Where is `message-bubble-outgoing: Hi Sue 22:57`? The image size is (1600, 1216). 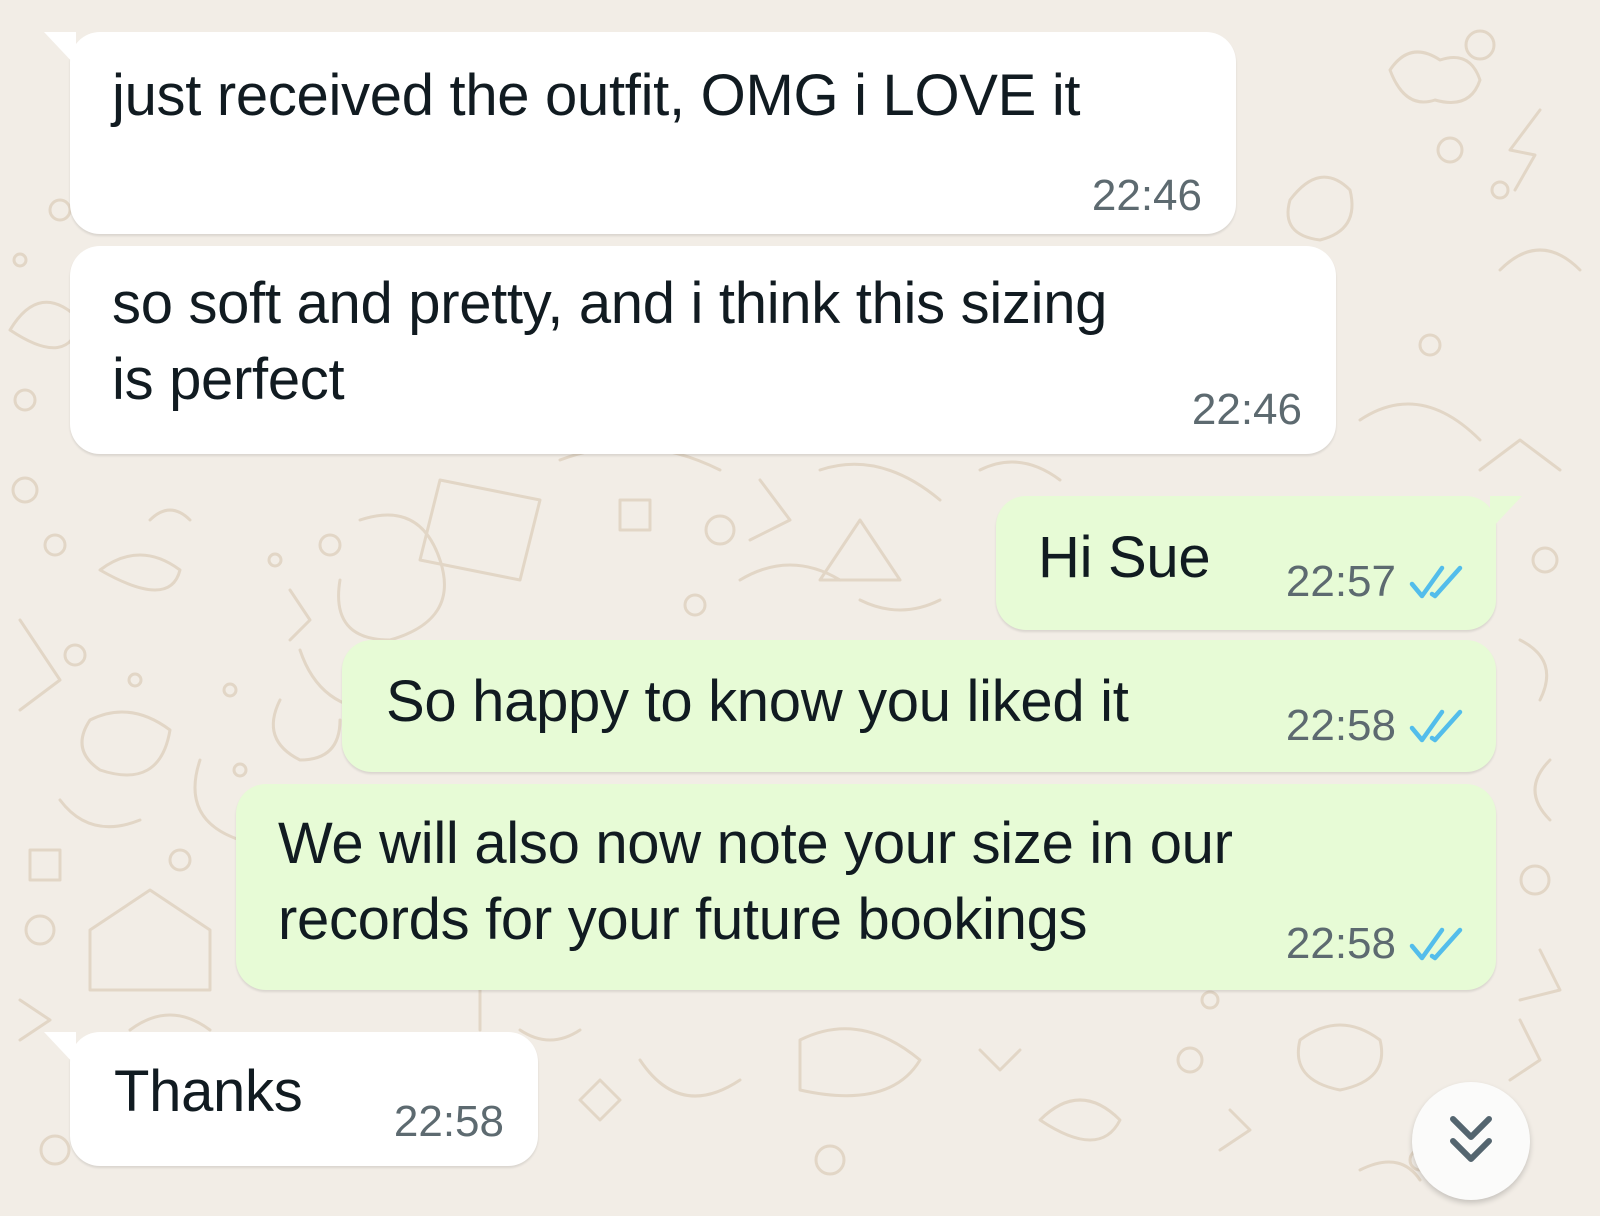 message-bubble-outgoing: Hi Sue 22:57 is located at coordinates (1259, 563).